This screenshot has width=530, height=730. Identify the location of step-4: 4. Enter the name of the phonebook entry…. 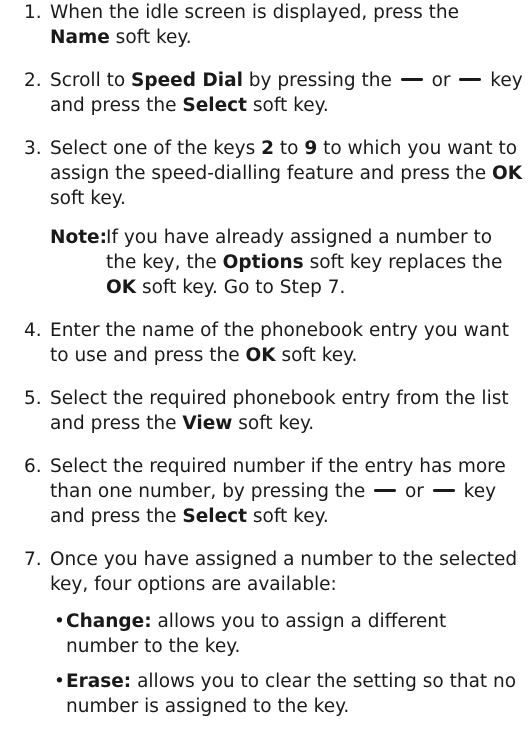
(274, 343).